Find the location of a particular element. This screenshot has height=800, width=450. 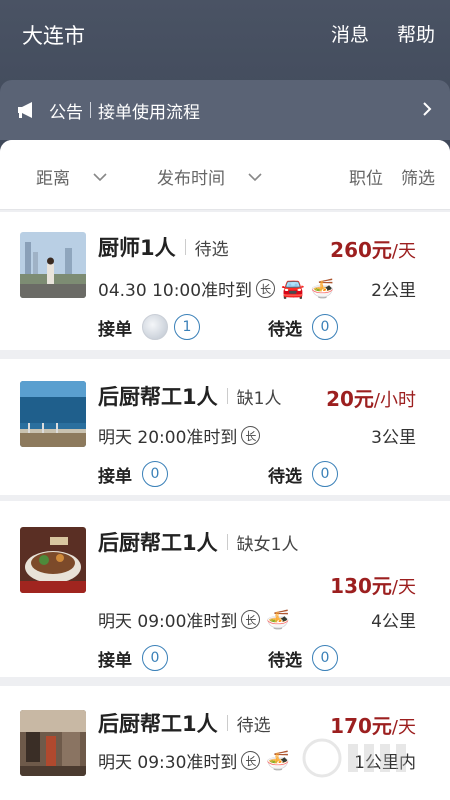

position-filter: 职位 is located at coordinates (366, 176).